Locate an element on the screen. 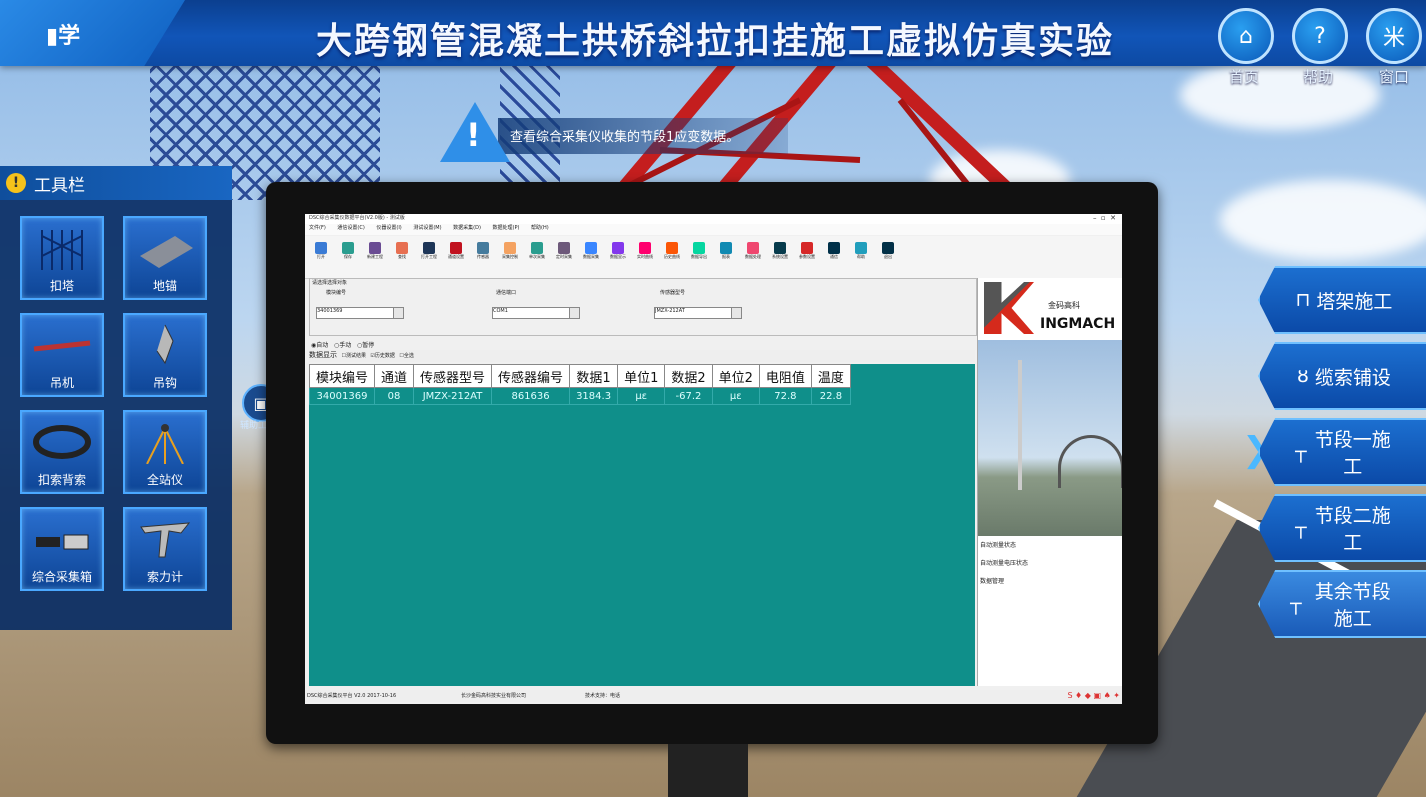  tool-hook: 吊钩 is located at coordinates (165, 355).